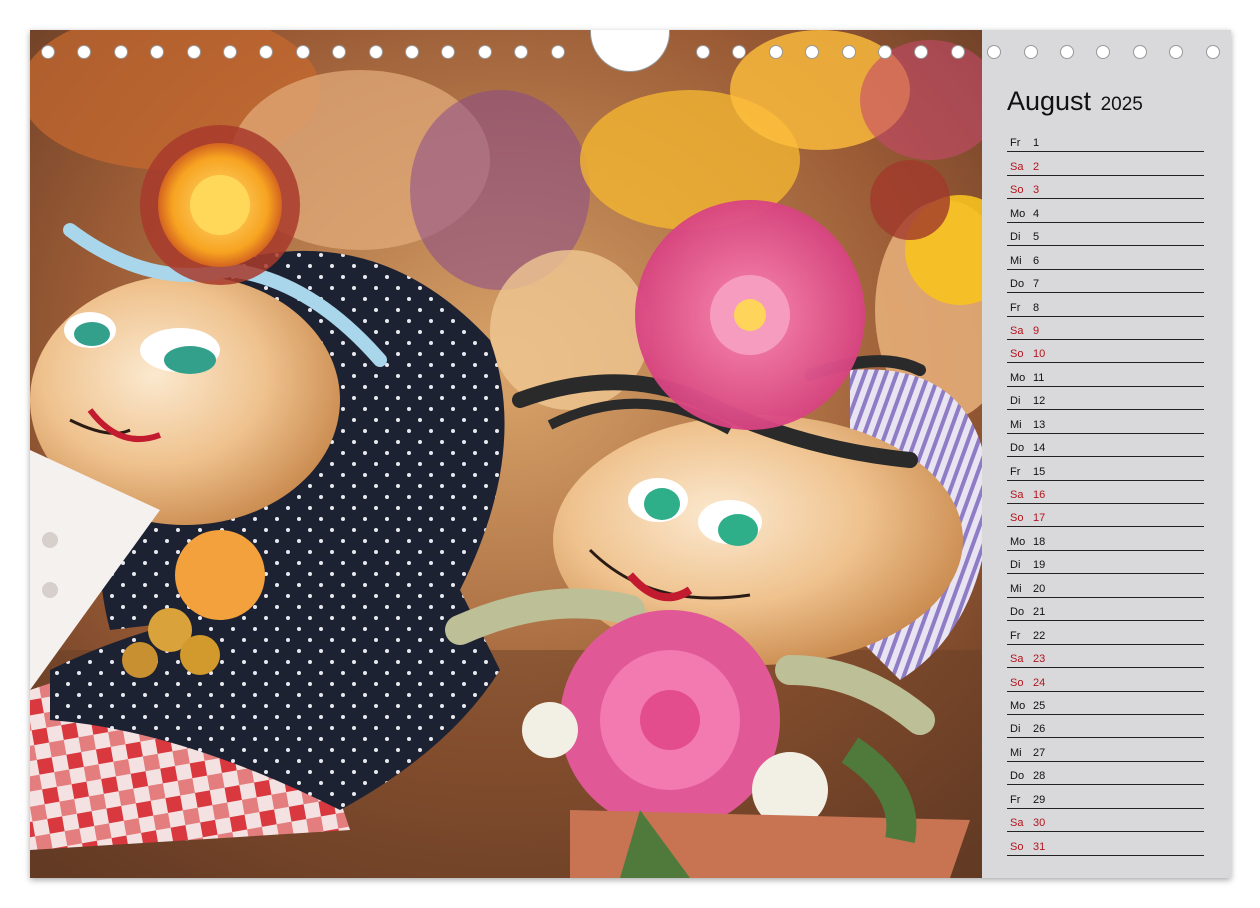 The image size is (1260, 908). What do you see at coordinates (1039, 471) in the screenshot?
I see `day-number: 15` at bounding box center [1039, 471].